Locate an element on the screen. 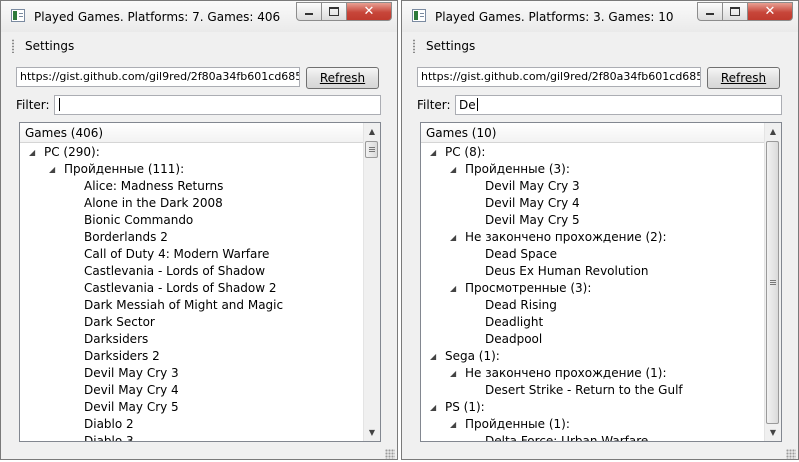  tree-group: ◢ PC (290): is located at coordinates (191, 152).